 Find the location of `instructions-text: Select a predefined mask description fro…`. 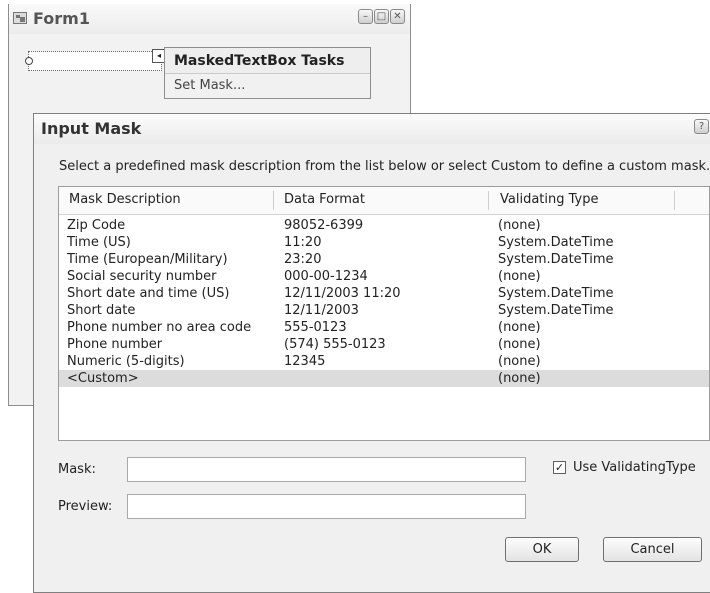

instructions-text: Select a predefined mask description fro… is located at coordinates (384, 166).